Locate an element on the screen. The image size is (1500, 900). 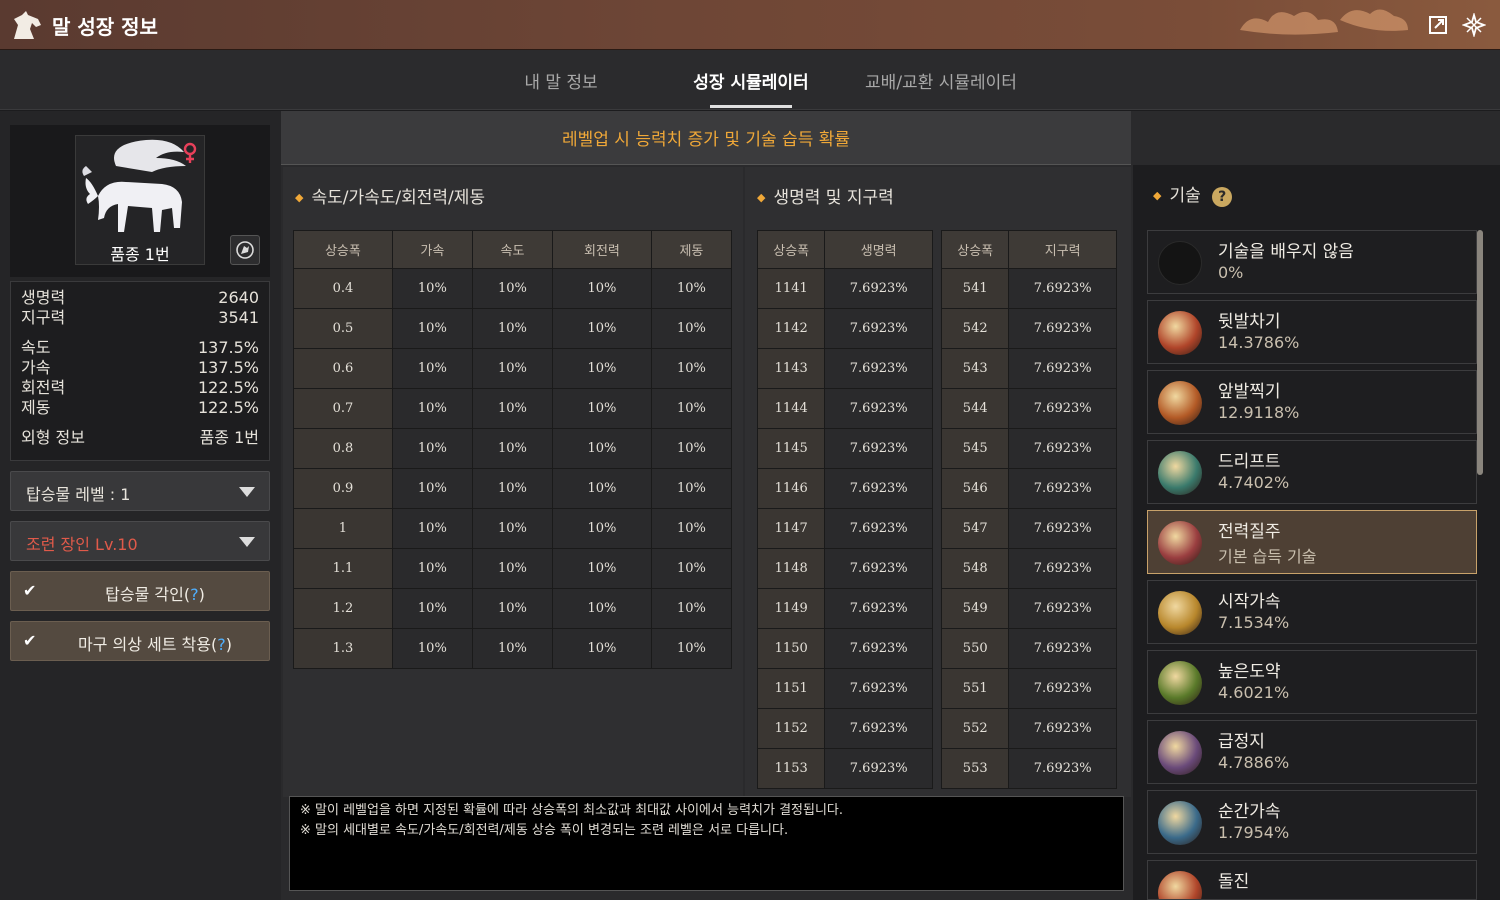
stat-turn-label: 회전력 is located at coordinates (43, 387).